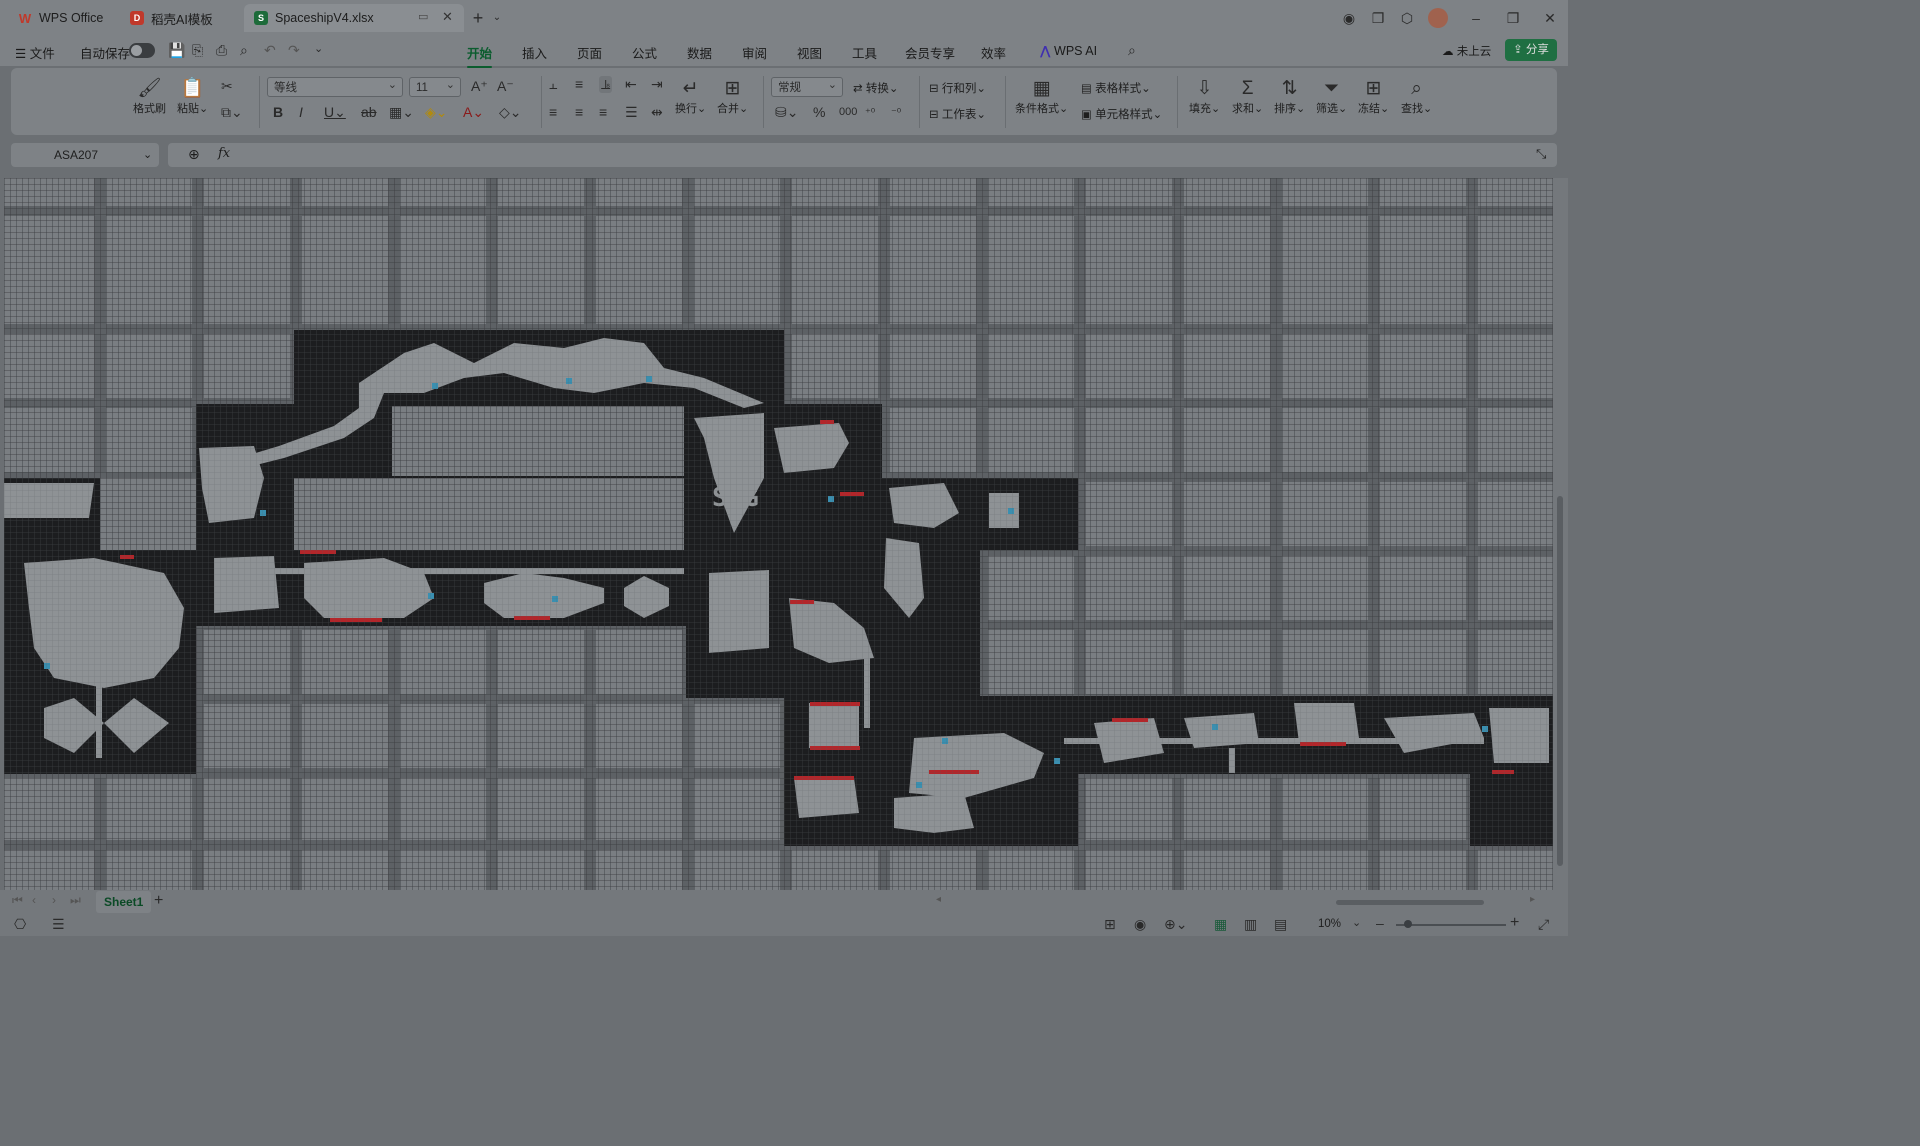 This screenshot has height=1146, width=1920. What do you see at coordinates (1476, 18) in the screenshot?
I see `minimize-button: –` at bounding box center [1476, 18].